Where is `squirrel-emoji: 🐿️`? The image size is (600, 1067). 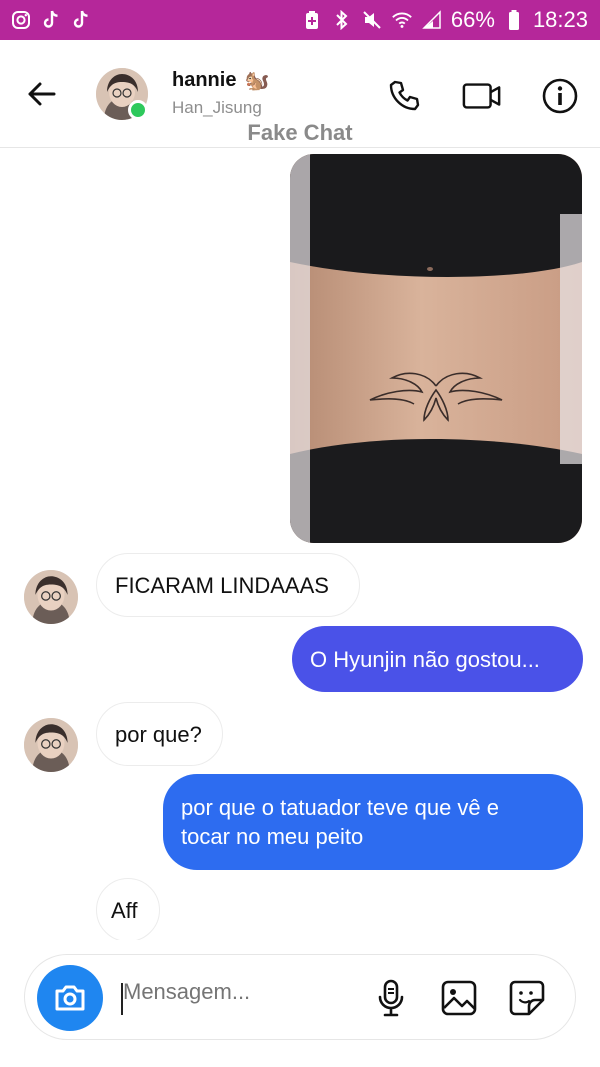
squirrel-emoji: 🐿️ is located at coordinates (257, 81).